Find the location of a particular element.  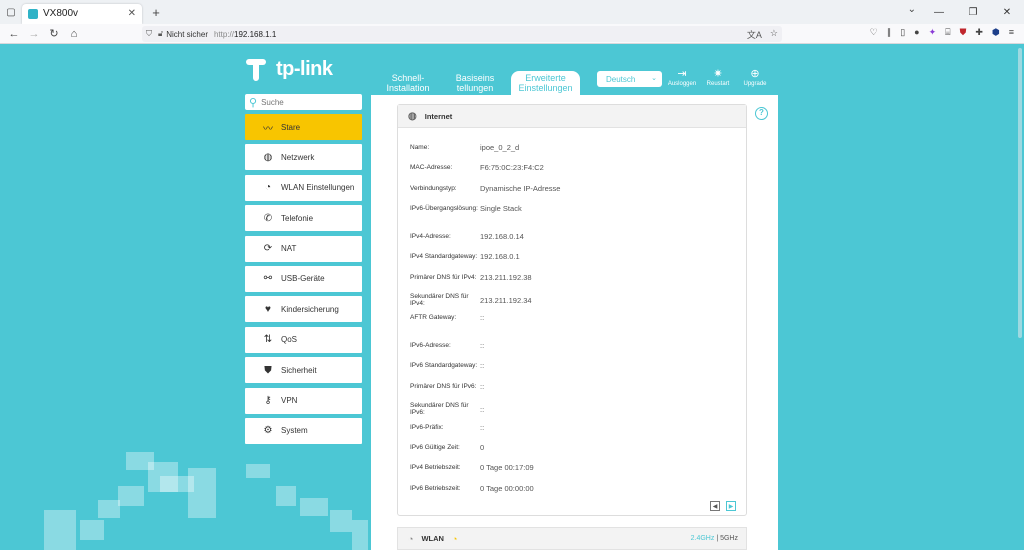

help-icon: ? is located at coordinates (761, 113).